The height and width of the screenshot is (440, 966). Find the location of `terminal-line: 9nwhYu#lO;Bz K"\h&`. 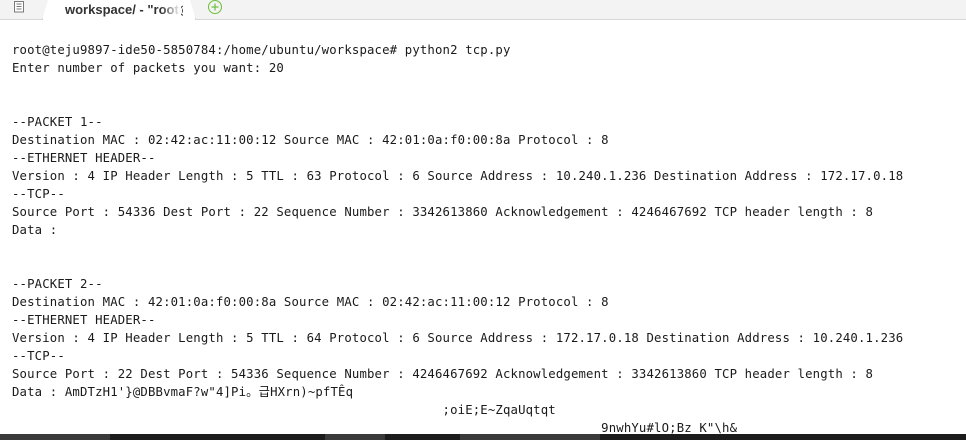

terminal-line: 9nwhYu#lO;Bz K"\h& is located at coordinates (375, 427).